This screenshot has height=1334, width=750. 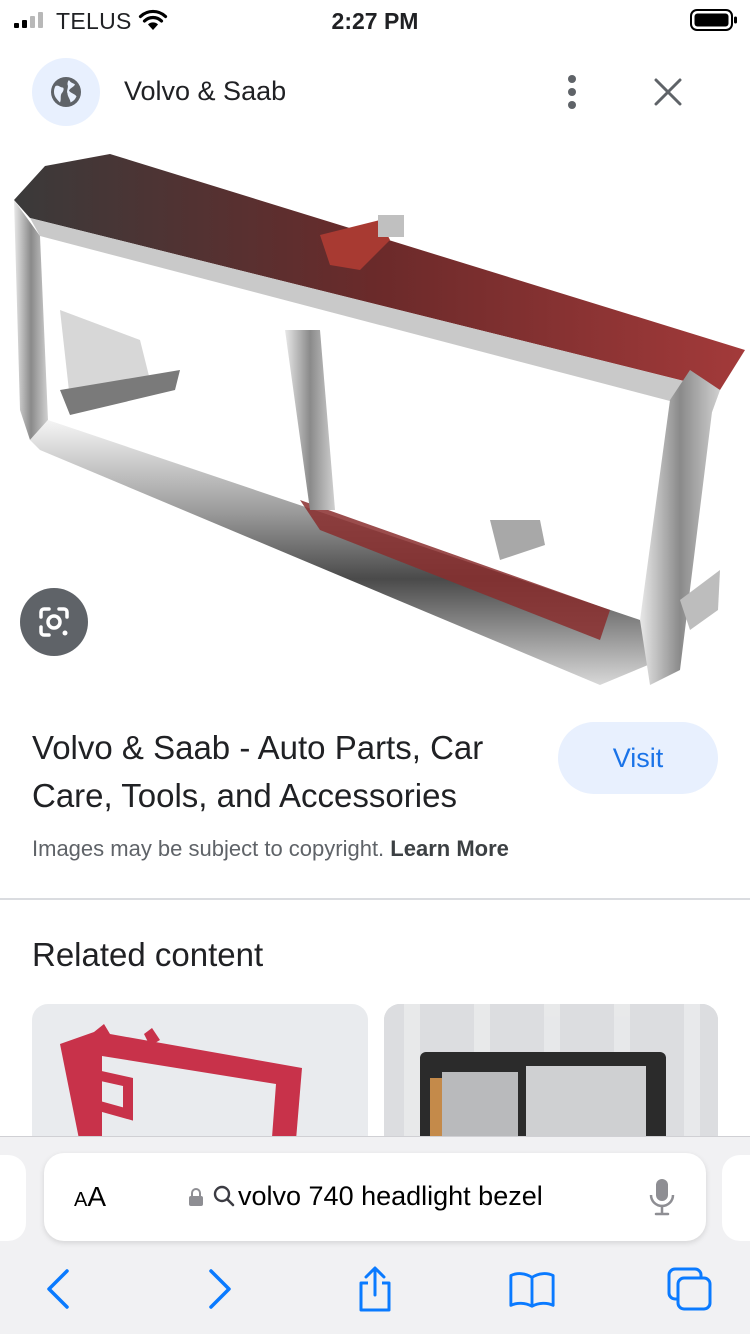 I want to click on tabs-icon, so click(x=689, y=1289).